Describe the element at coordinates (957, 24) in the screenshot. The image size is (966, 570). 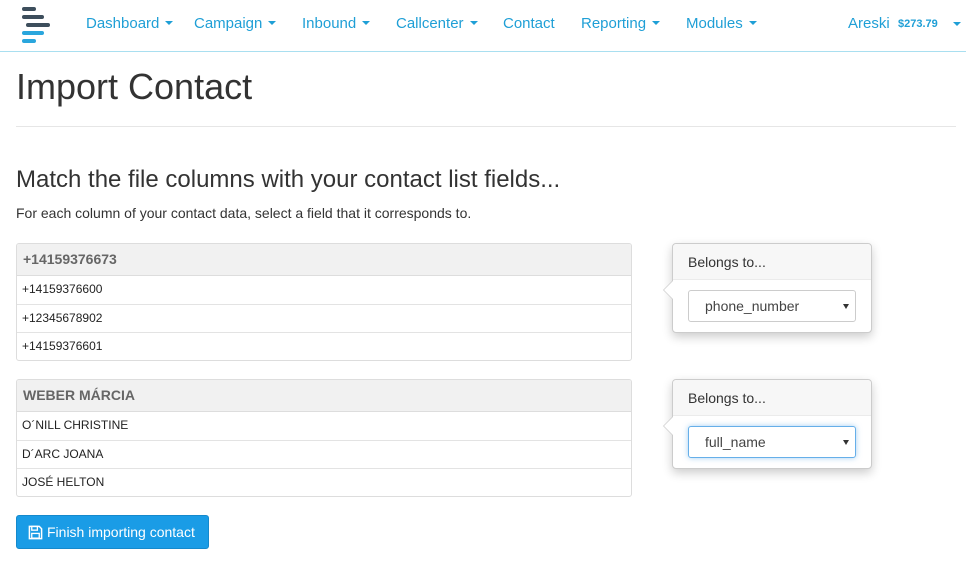
I see `user-menu-chevron-down-icon` at that location.